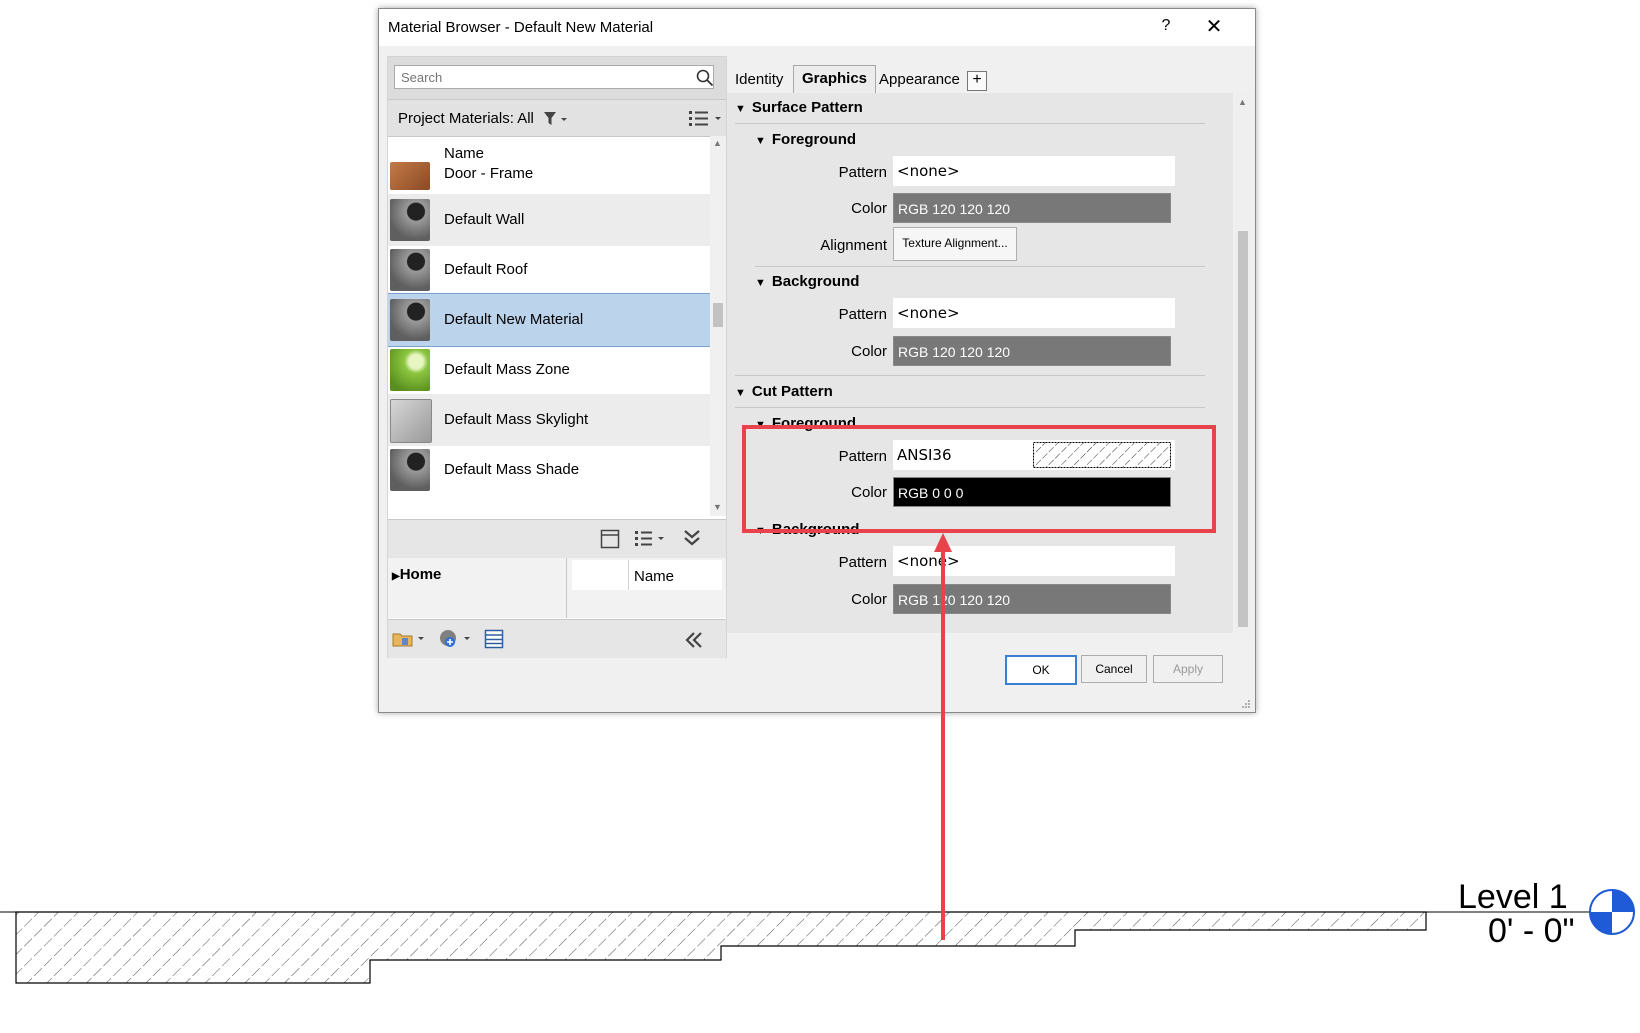 The image size is (1640, 1033). What do you see at coordinates (1531, 931) in the screenshot?
I see `level-elevation: 0' - 0"` at bounding box center [1531, 931].